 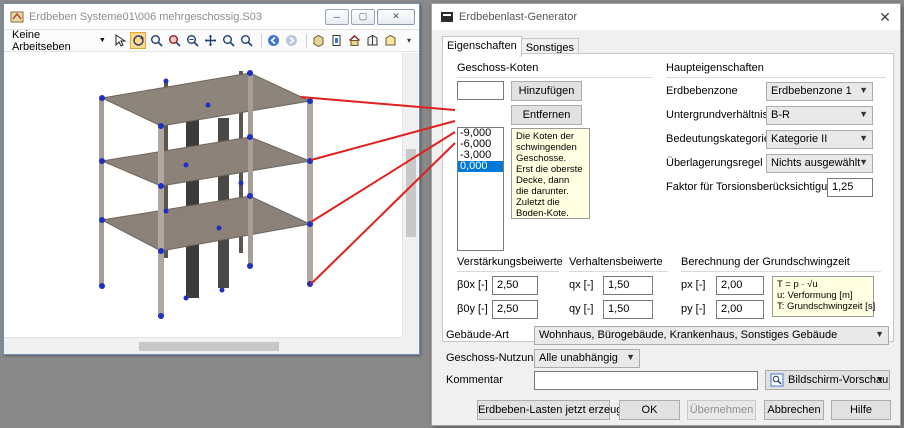 What do you see at coordinates (306, 40) in the screenshot?
I see `toolbar-separator` at bounding box center [306, 40].